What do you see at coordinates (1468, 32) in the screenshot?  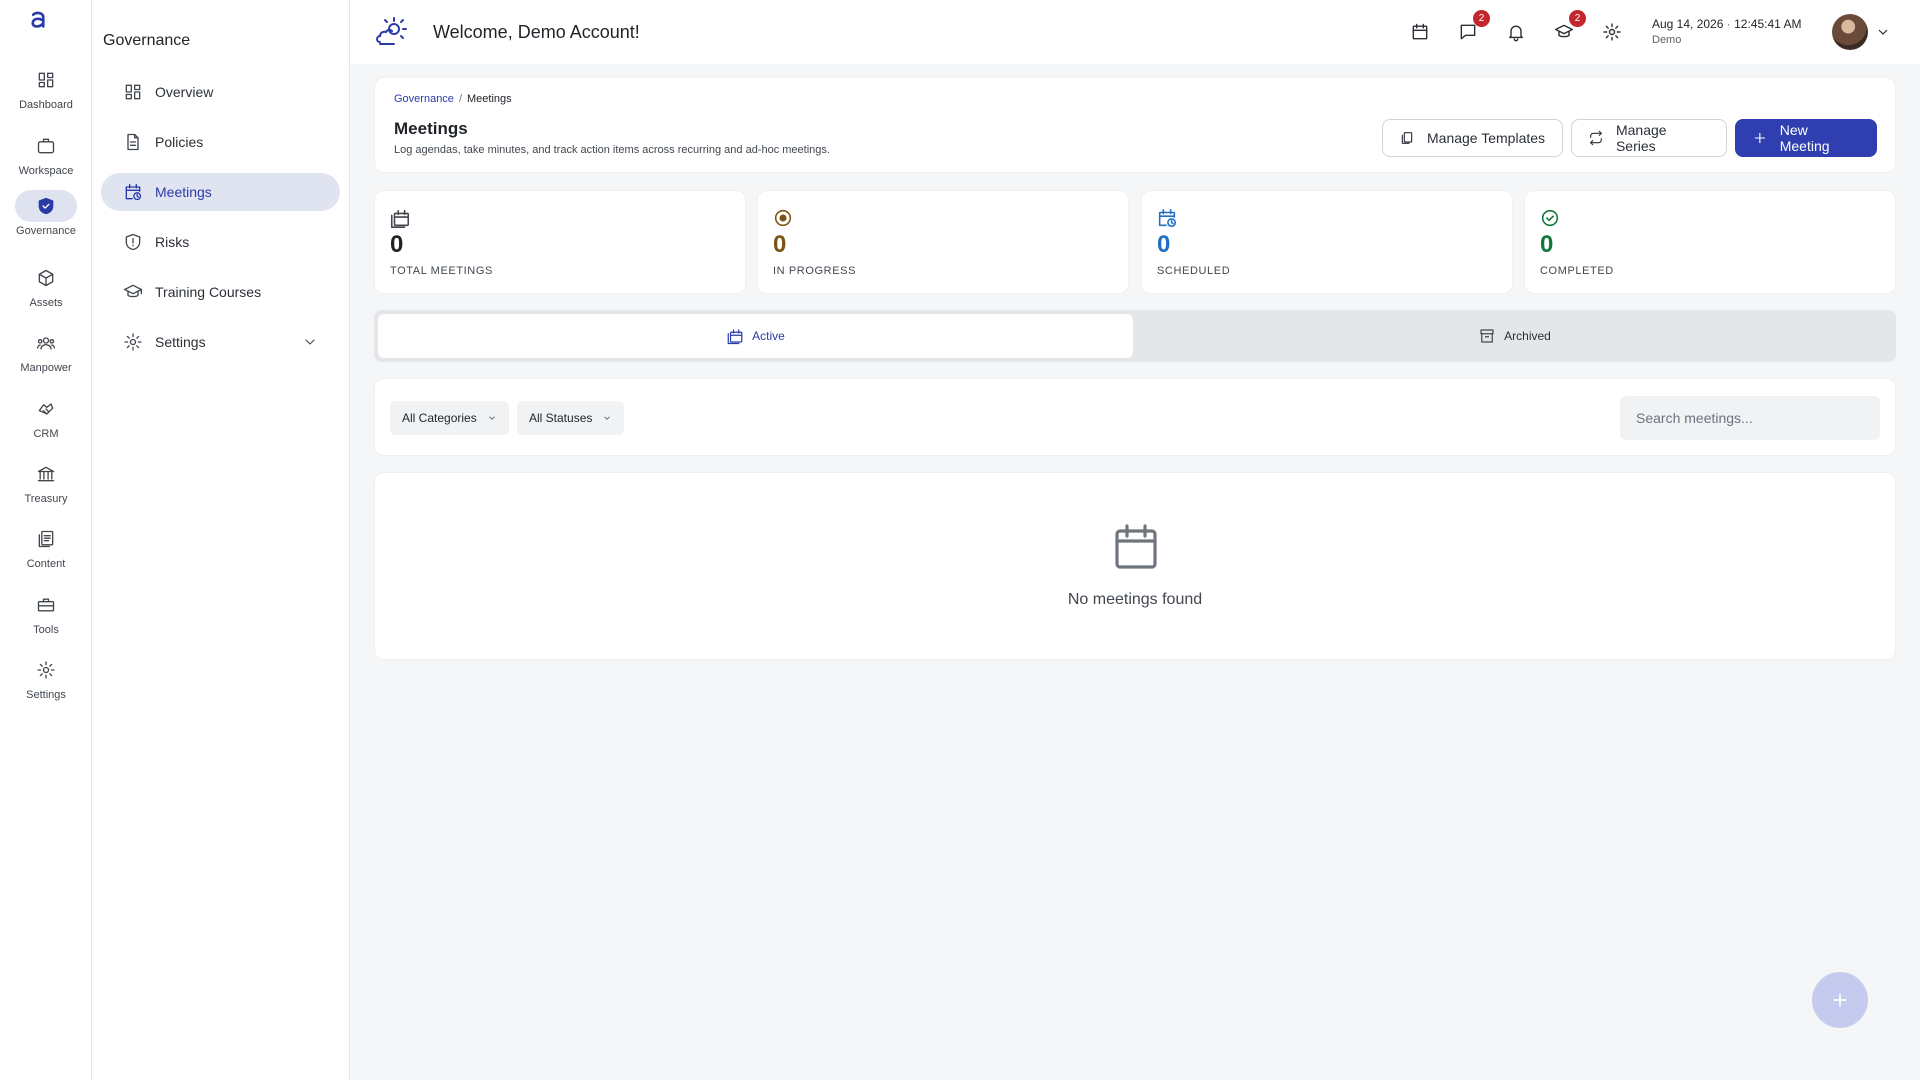 I see `chat-icon` at bounding box center [1468, 32].